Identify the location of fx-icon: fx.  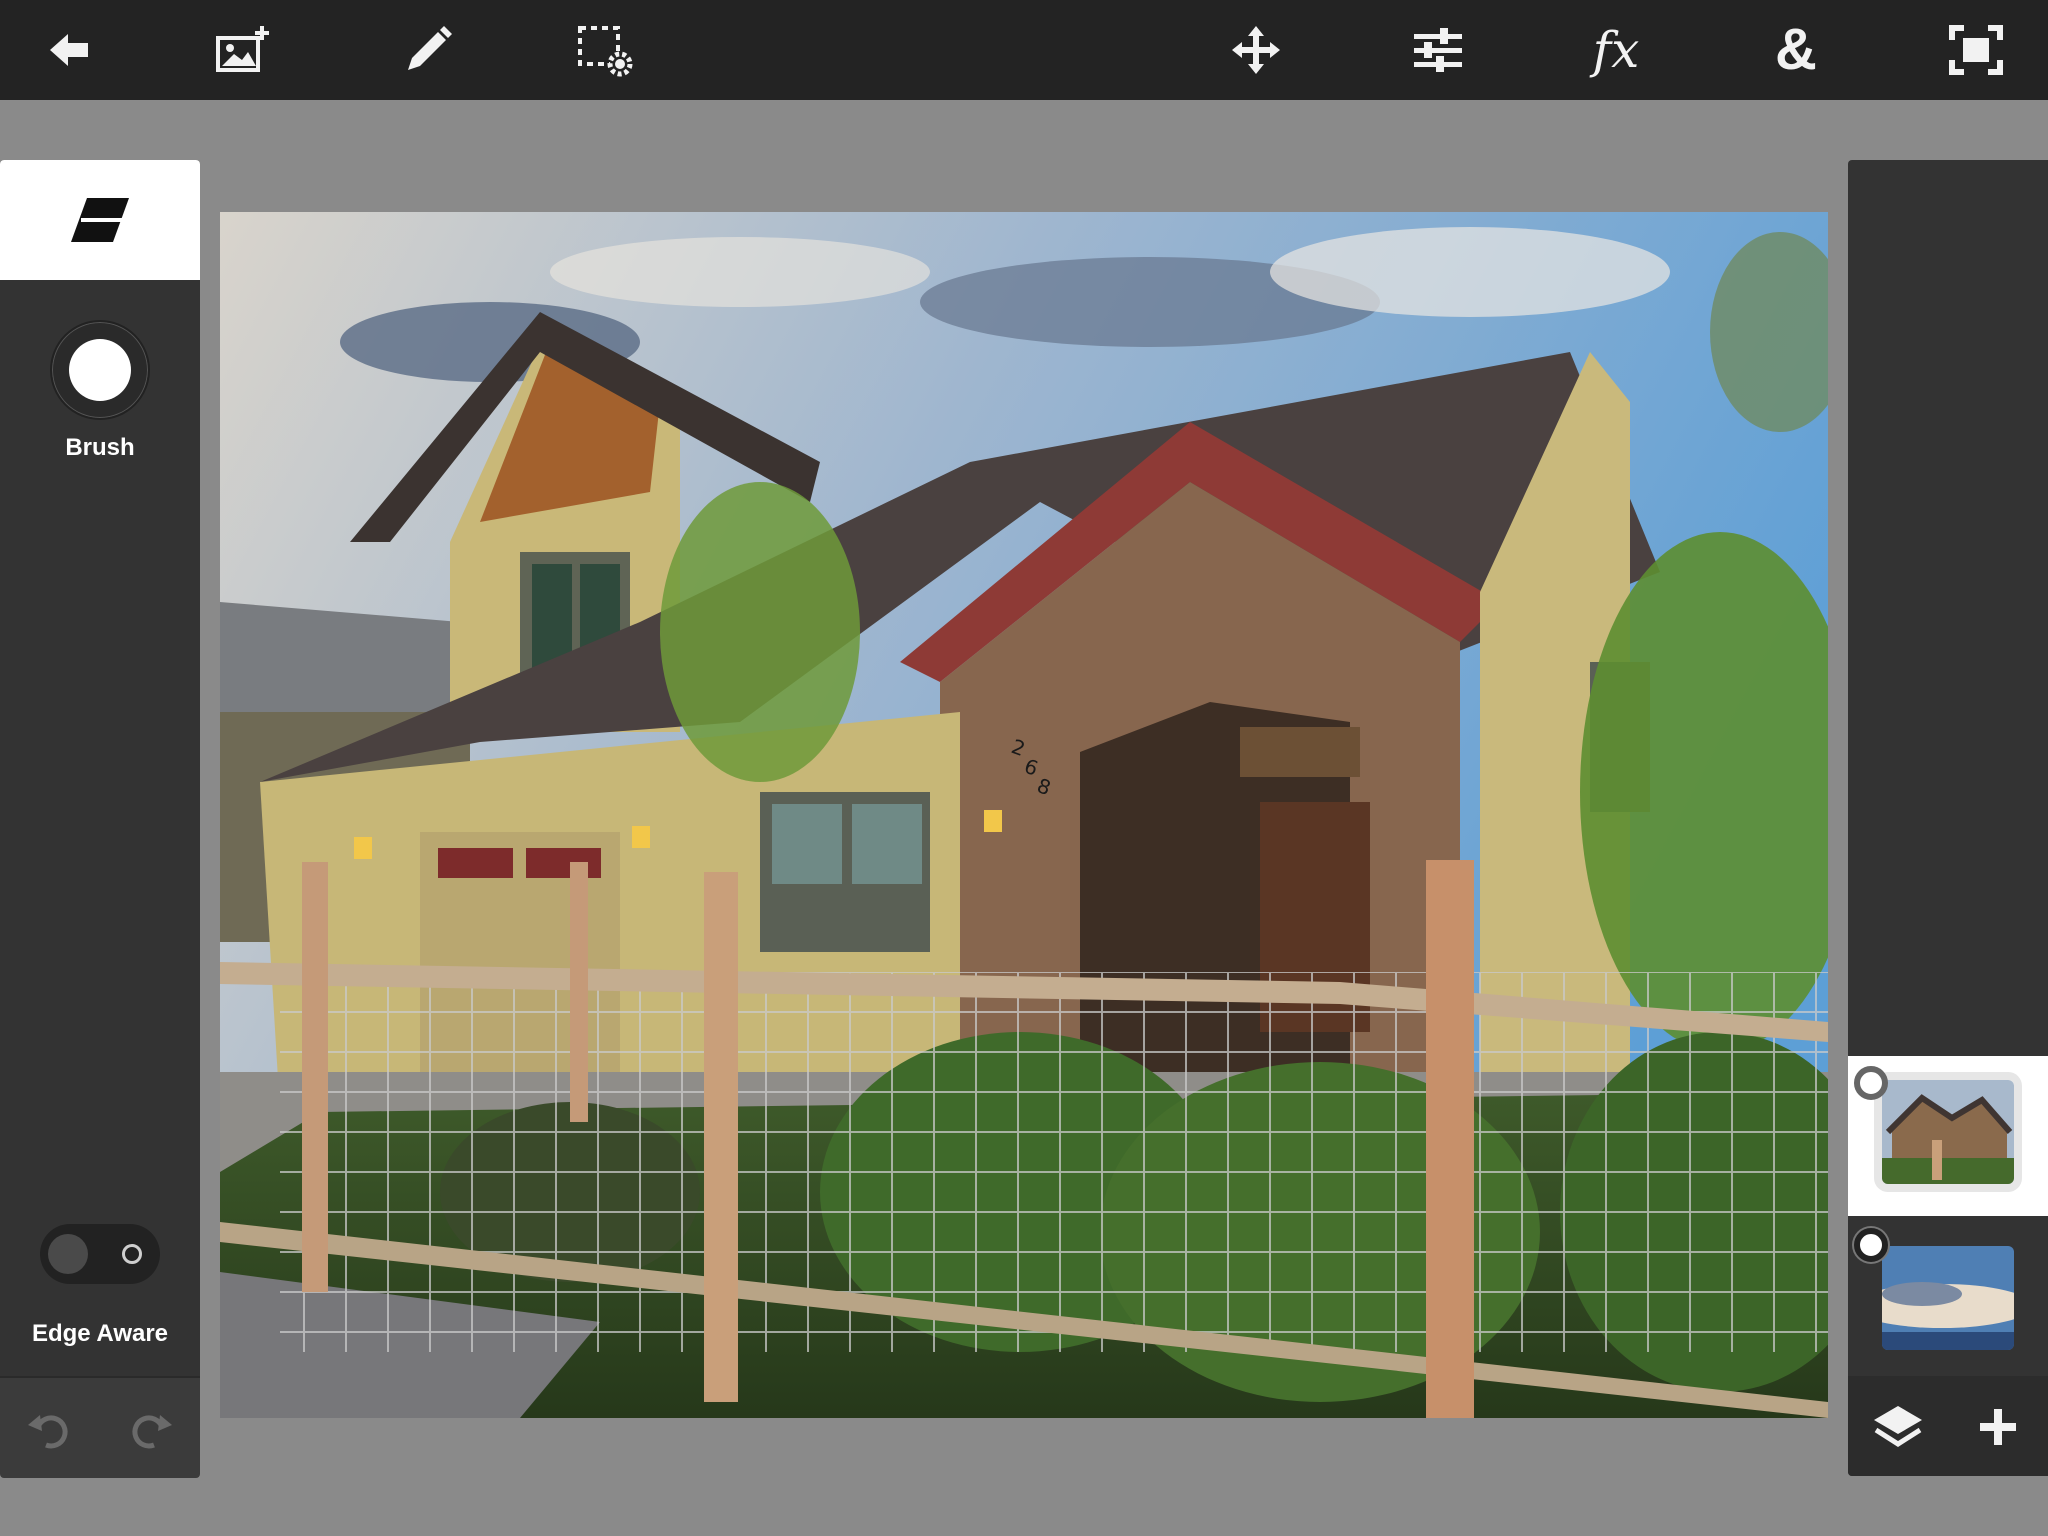
(1616, 50).